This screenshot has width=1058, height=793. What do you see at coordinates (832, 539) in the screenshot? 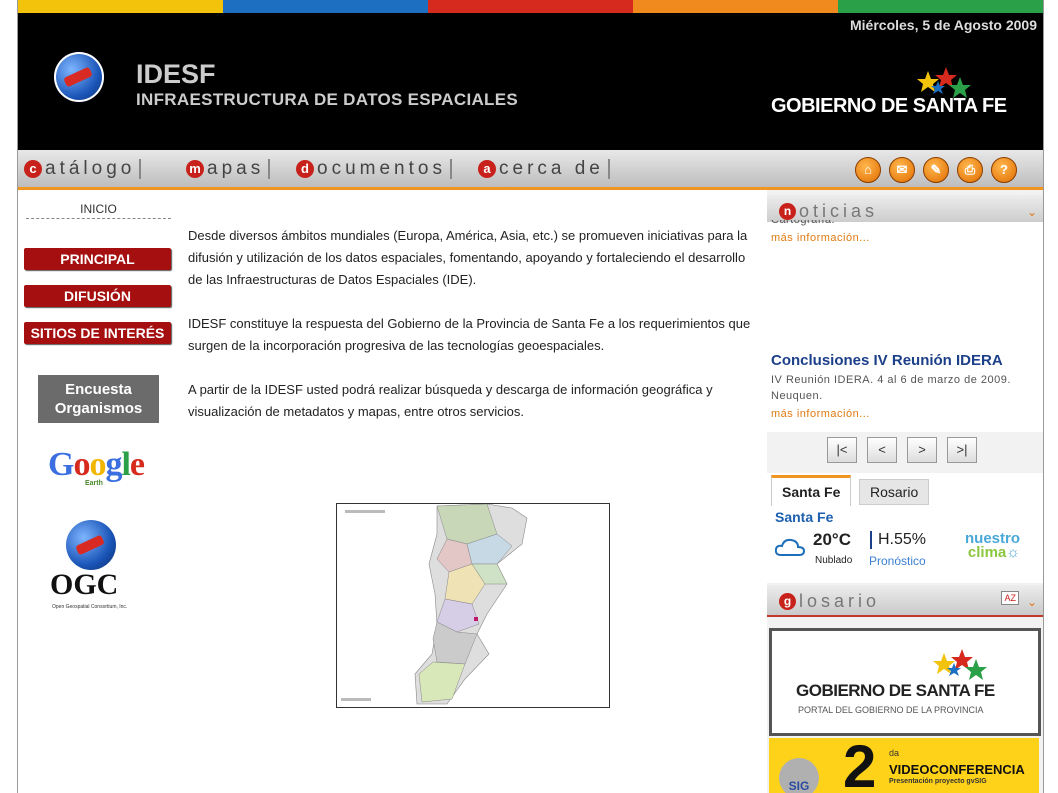
I see `weather-temperature: 20°C` at bounding box center [832, 539].